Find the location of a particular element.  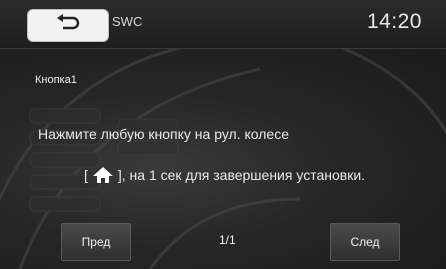

instruction-prefix: [ is located at coordinates (86, 175).